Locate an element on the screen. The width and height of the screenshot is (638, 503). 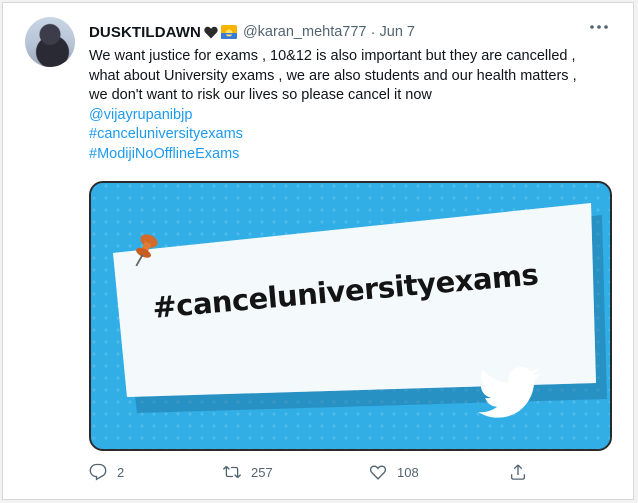
retweet-icon is located at coordinates (232, 472).